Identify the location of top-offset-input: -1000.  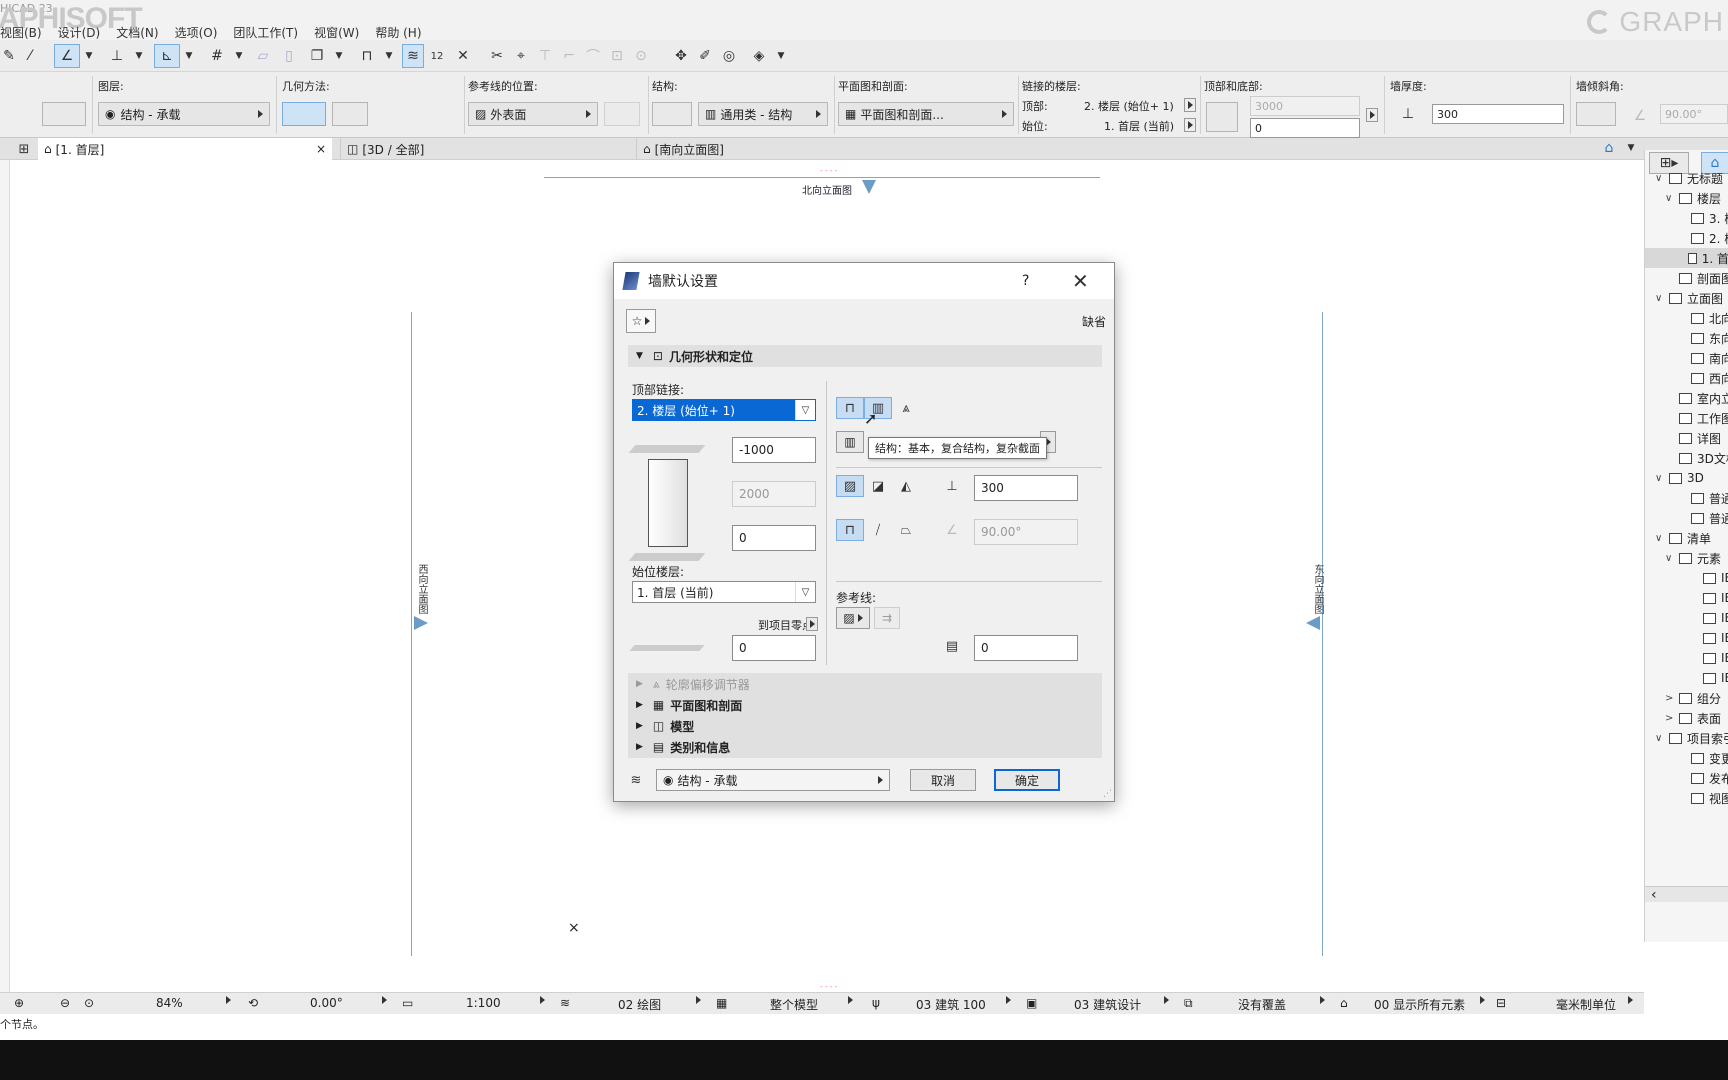
(774, 450).